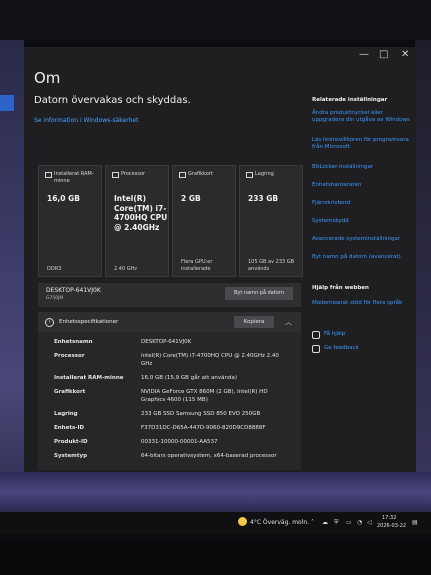 The height and width of the screenshot is (575, 431). Describe the element at coordinates (200, 174) in the screenshot. I see `card-label: Grafikkort` at that location.